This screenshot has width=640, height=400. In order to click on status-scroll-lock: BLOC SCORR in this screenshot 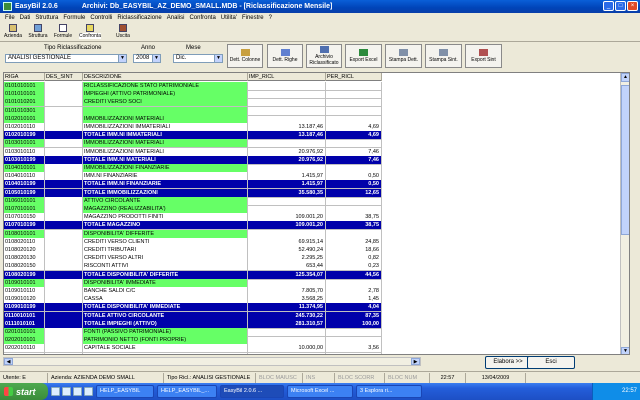, I will do `click(360, 377)`.